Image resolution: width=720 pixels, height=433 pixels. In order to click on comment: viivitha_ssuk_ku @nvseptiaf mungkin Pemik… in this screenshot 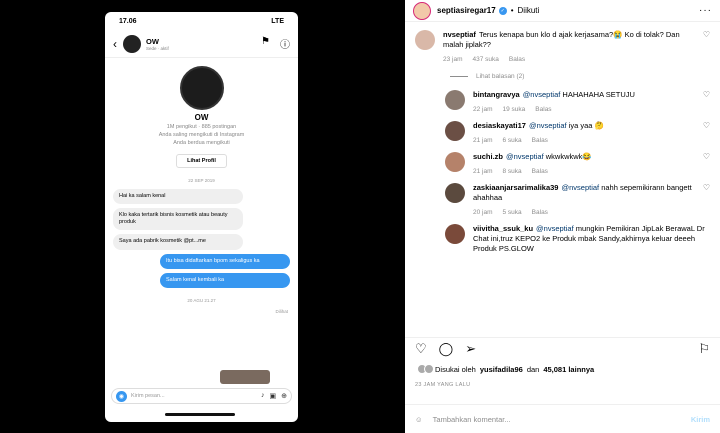, I will do `click(562, 236)`.